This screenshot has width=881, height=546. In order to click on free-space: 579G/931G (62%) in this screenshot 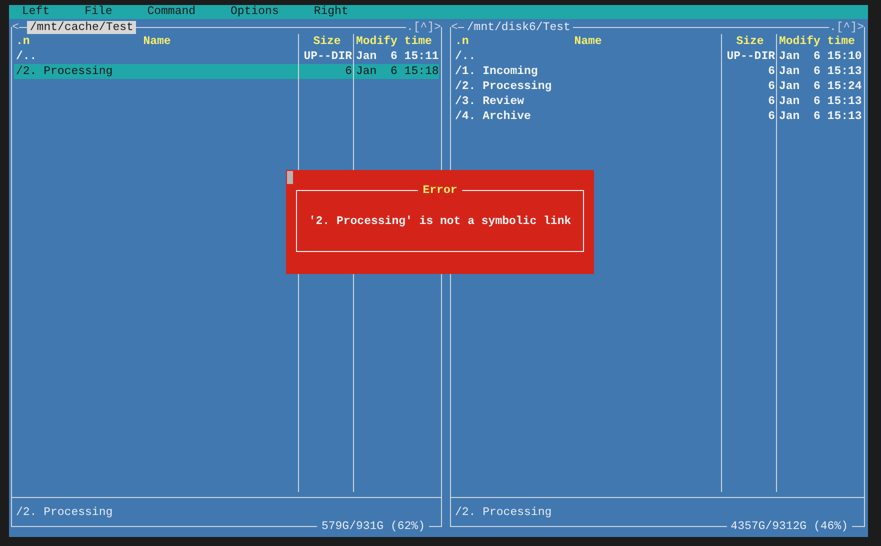, I will do `click(373, 526)`.